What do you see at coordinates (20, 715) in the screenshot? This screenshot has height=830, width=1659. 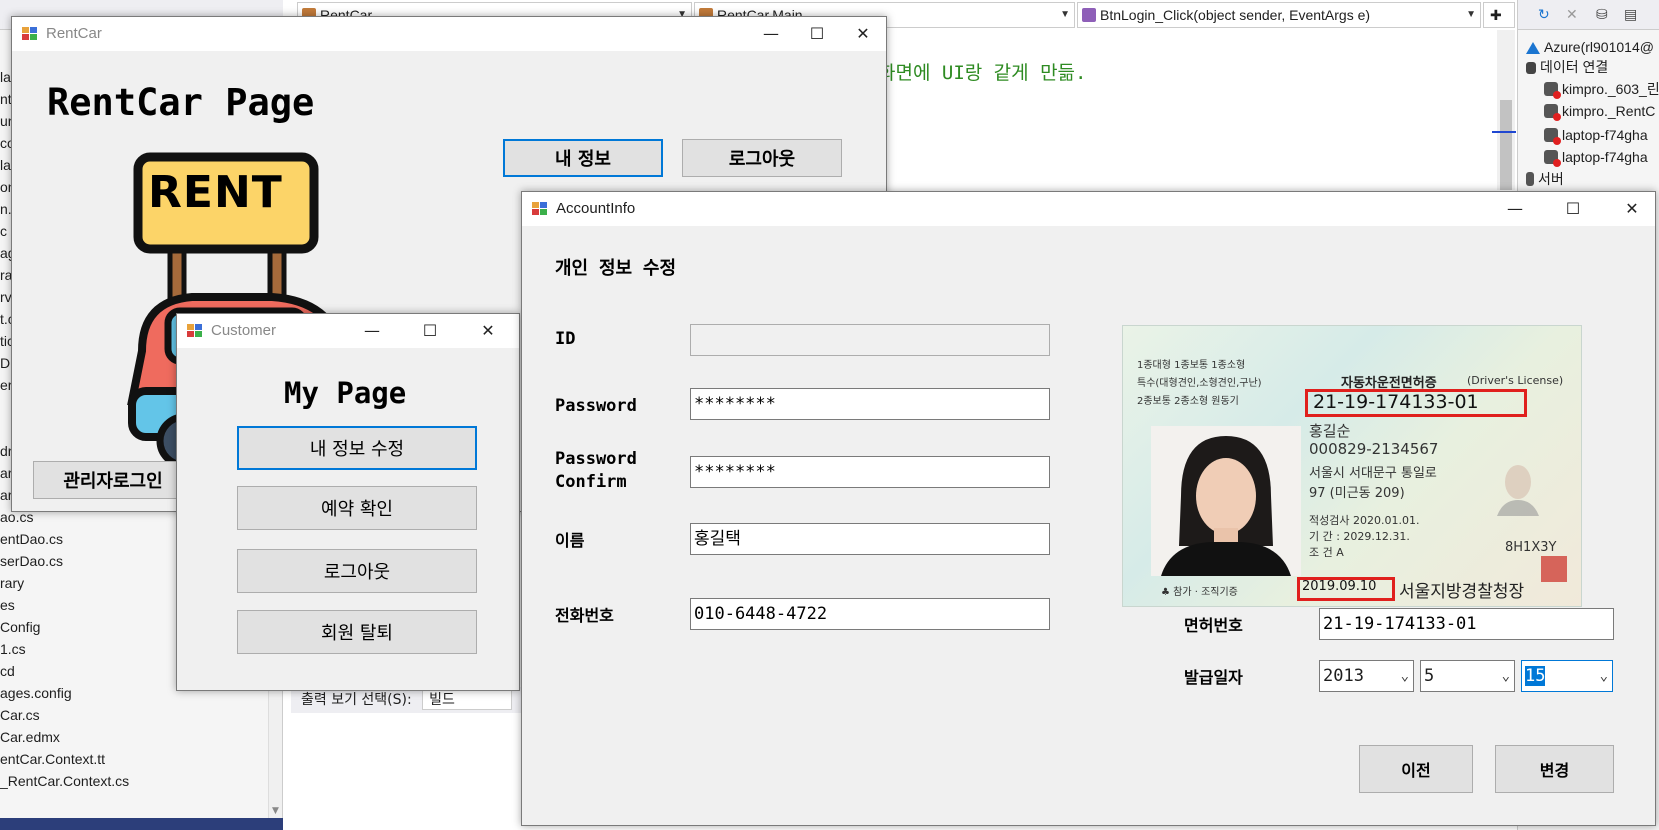 I see `solution-item: Car.cs` at bounding box center [20, 715].